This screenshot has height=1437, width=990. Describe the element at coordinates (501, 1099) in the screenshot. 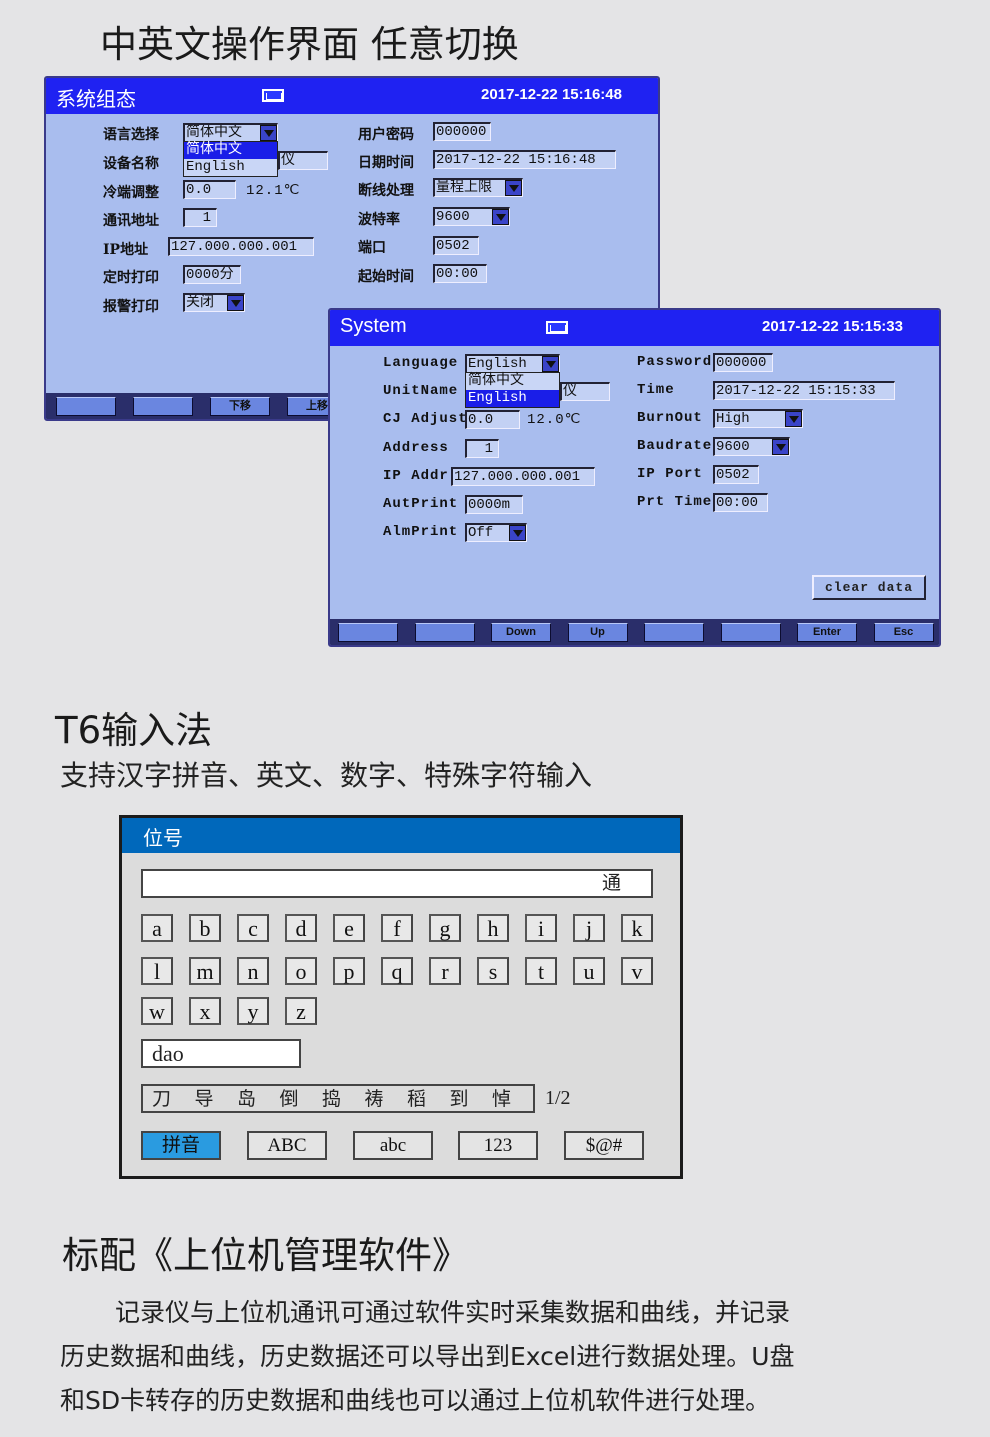

I see `candidate-char: 悼` at that location.